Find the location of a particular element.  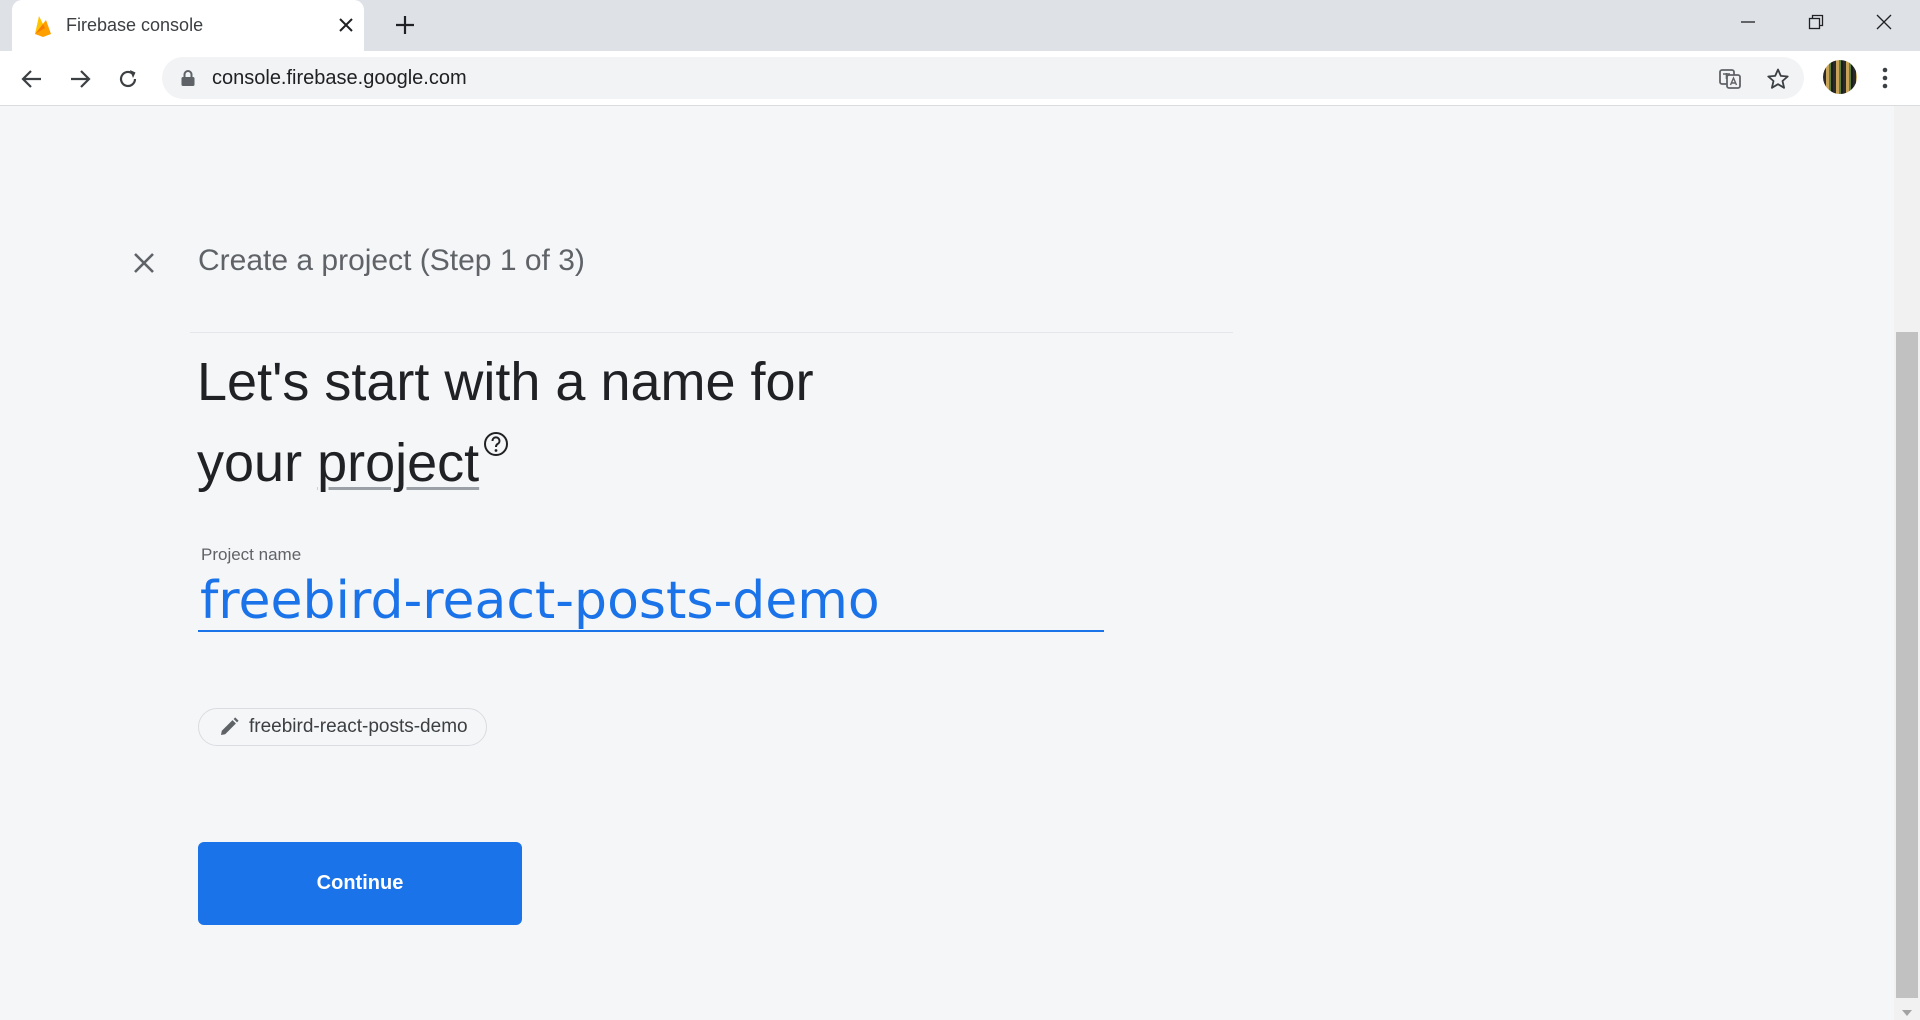

page-heading: Let's start with a name for your project is located at coordinates (647, 423).